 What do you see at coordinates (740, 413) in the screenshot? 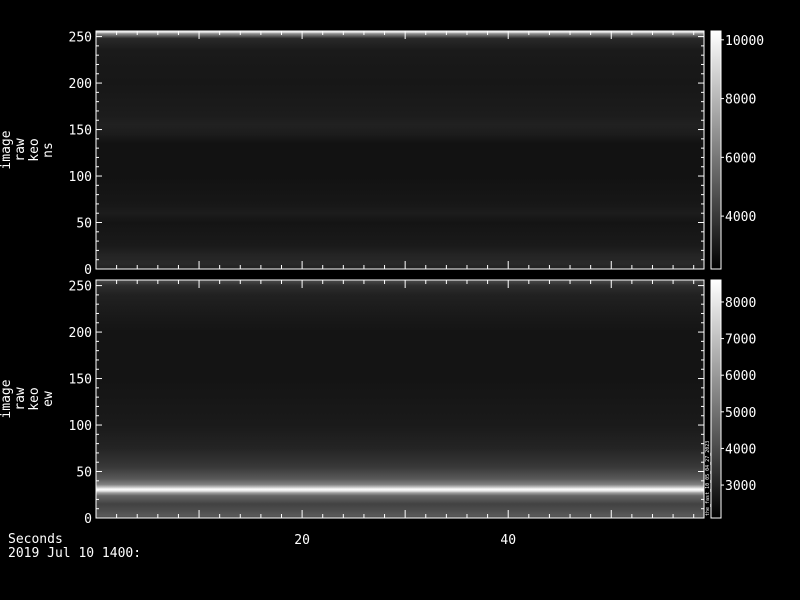
I see `colorbar-tick-label: 5000` at bounding box center [740, 413].